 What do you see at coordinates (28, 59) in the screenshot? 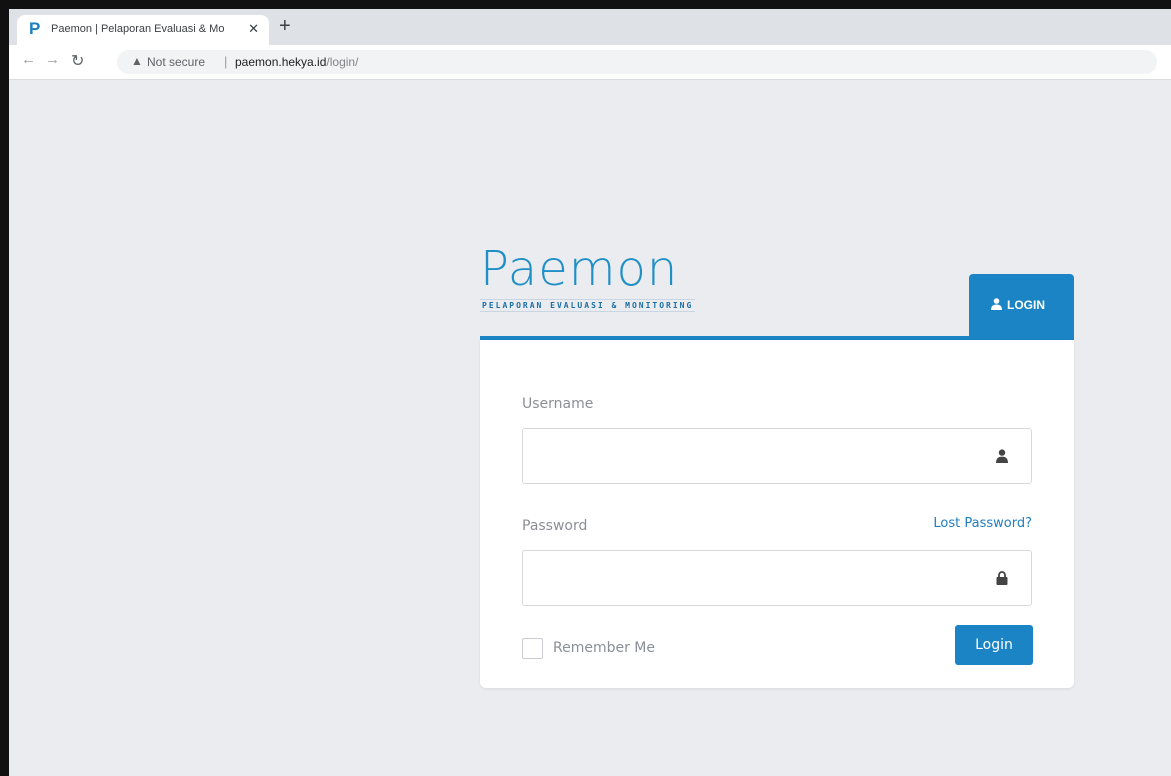
I see `back-arrow-icon: ←` at bounding box center [28, 59].